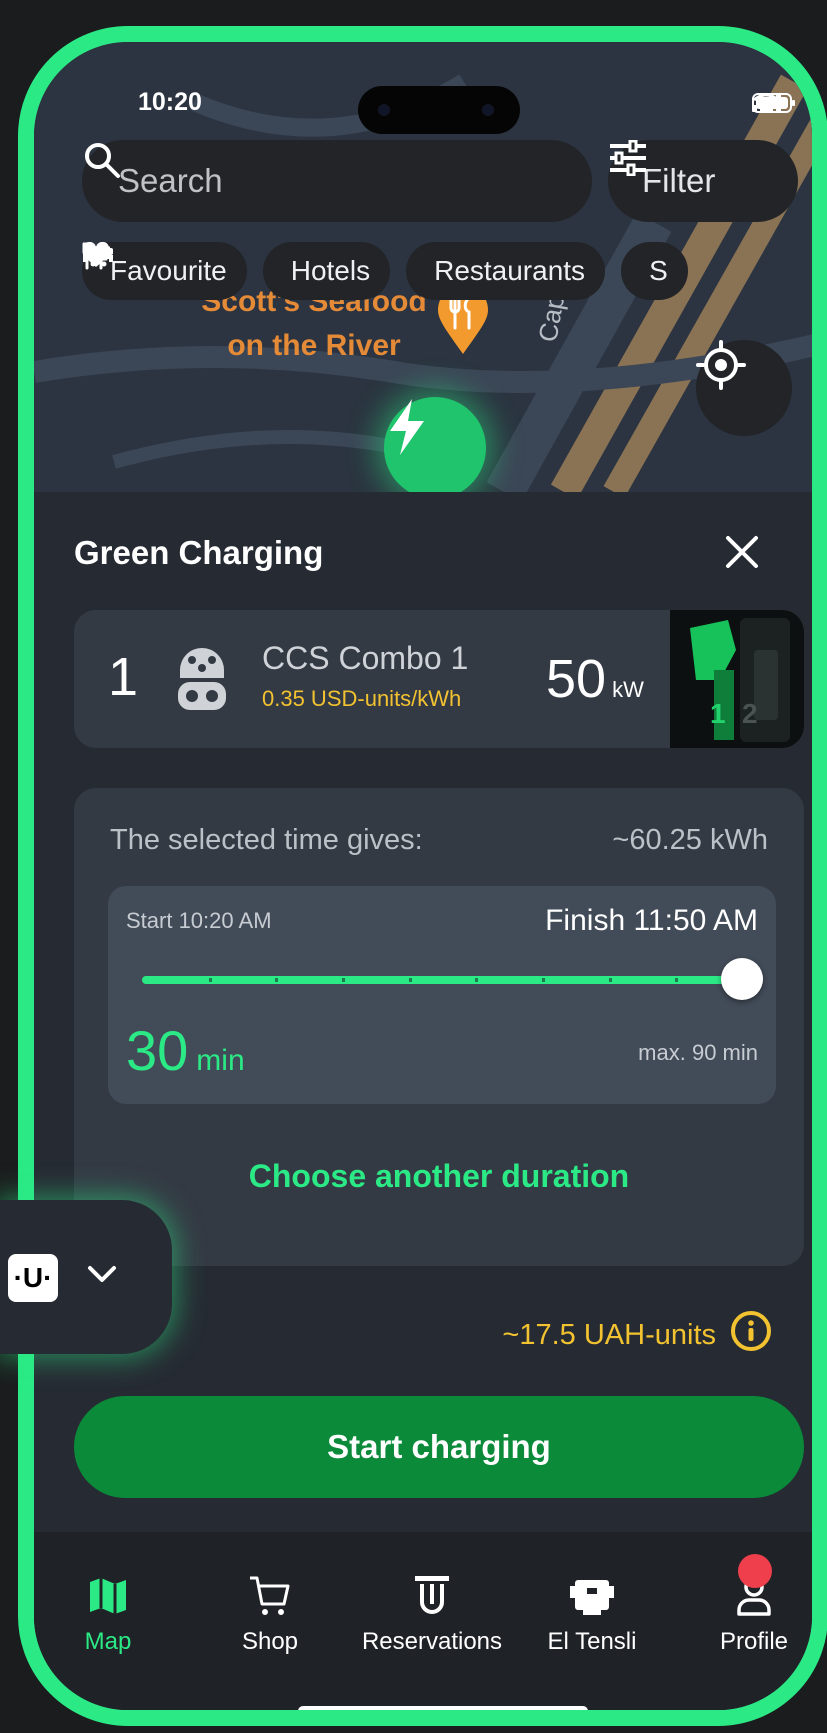  I want to click on info-icon, so click(751, 1335).